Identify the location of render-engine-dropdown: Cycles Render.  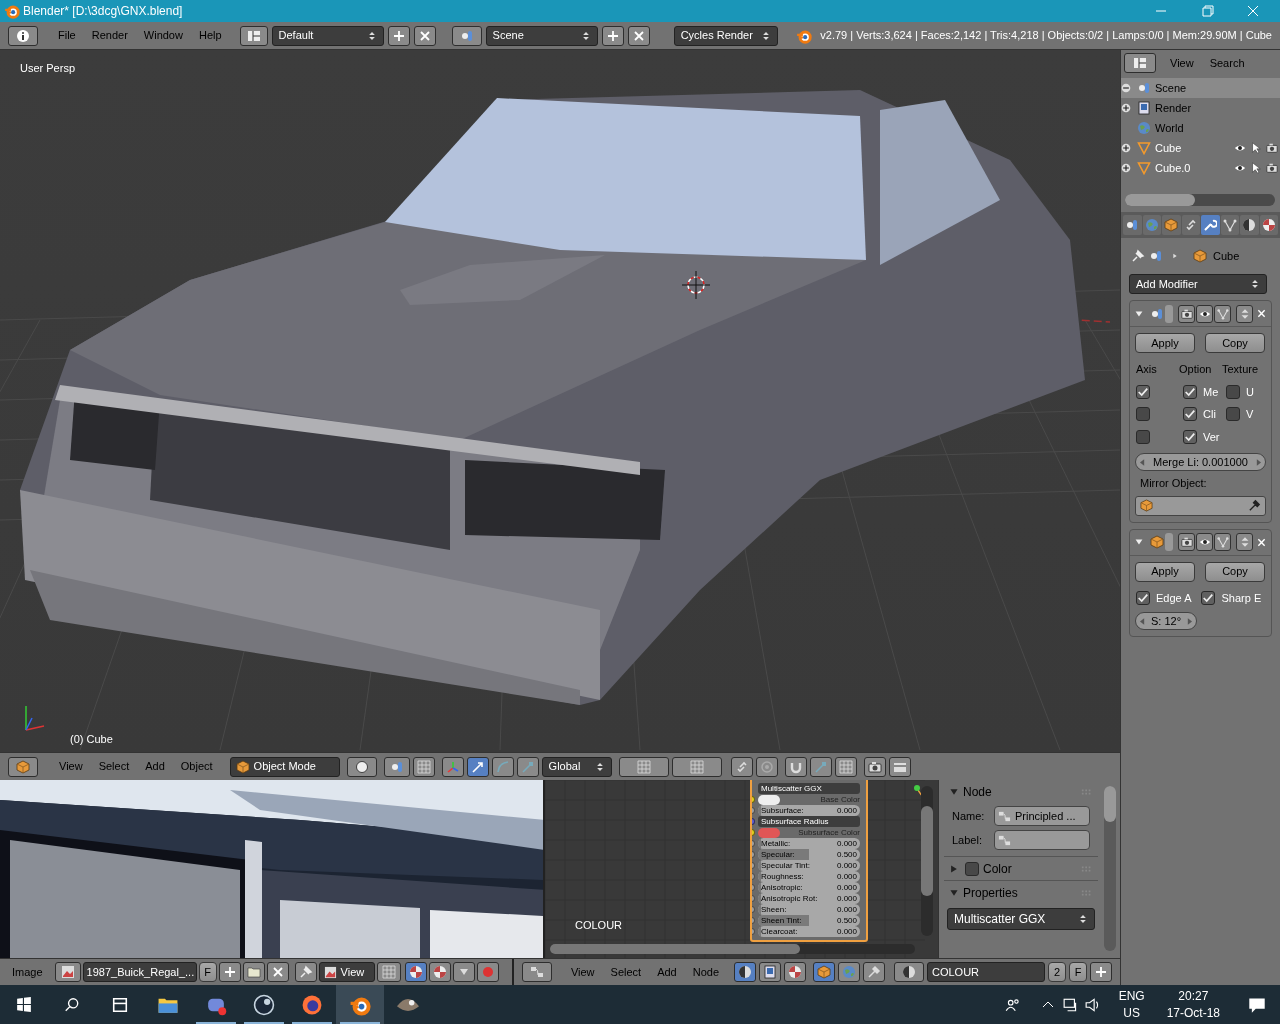
(726, 35).